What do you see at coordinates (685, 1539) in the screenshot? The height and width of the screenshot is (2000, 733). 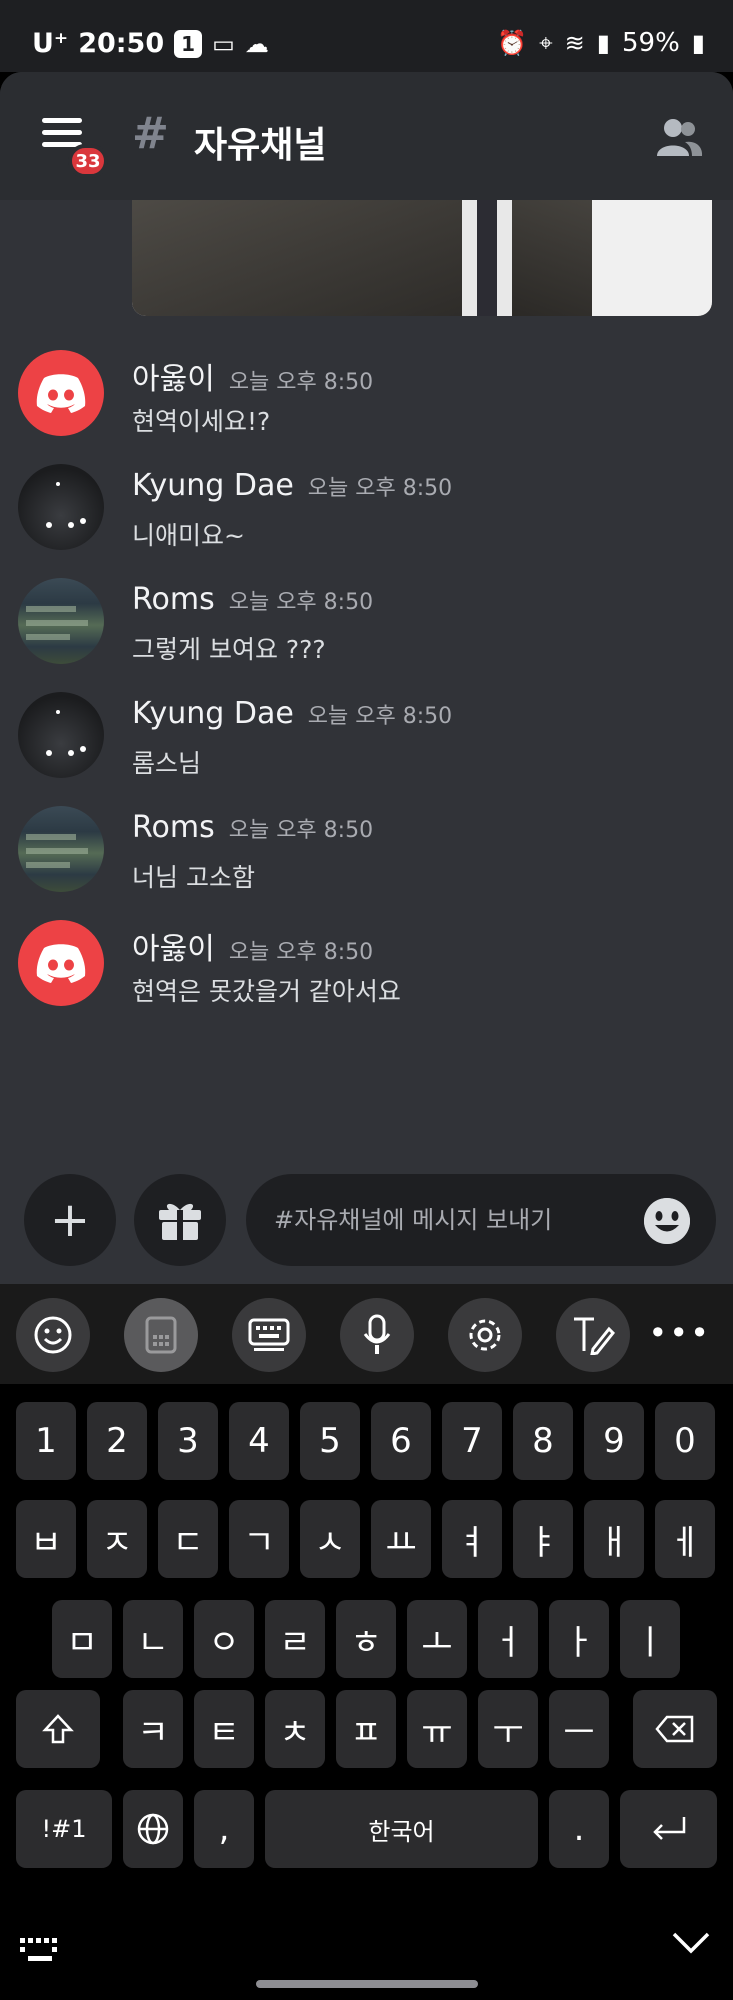 I see `key: ㅔ` at bounding box center [685, 1539].